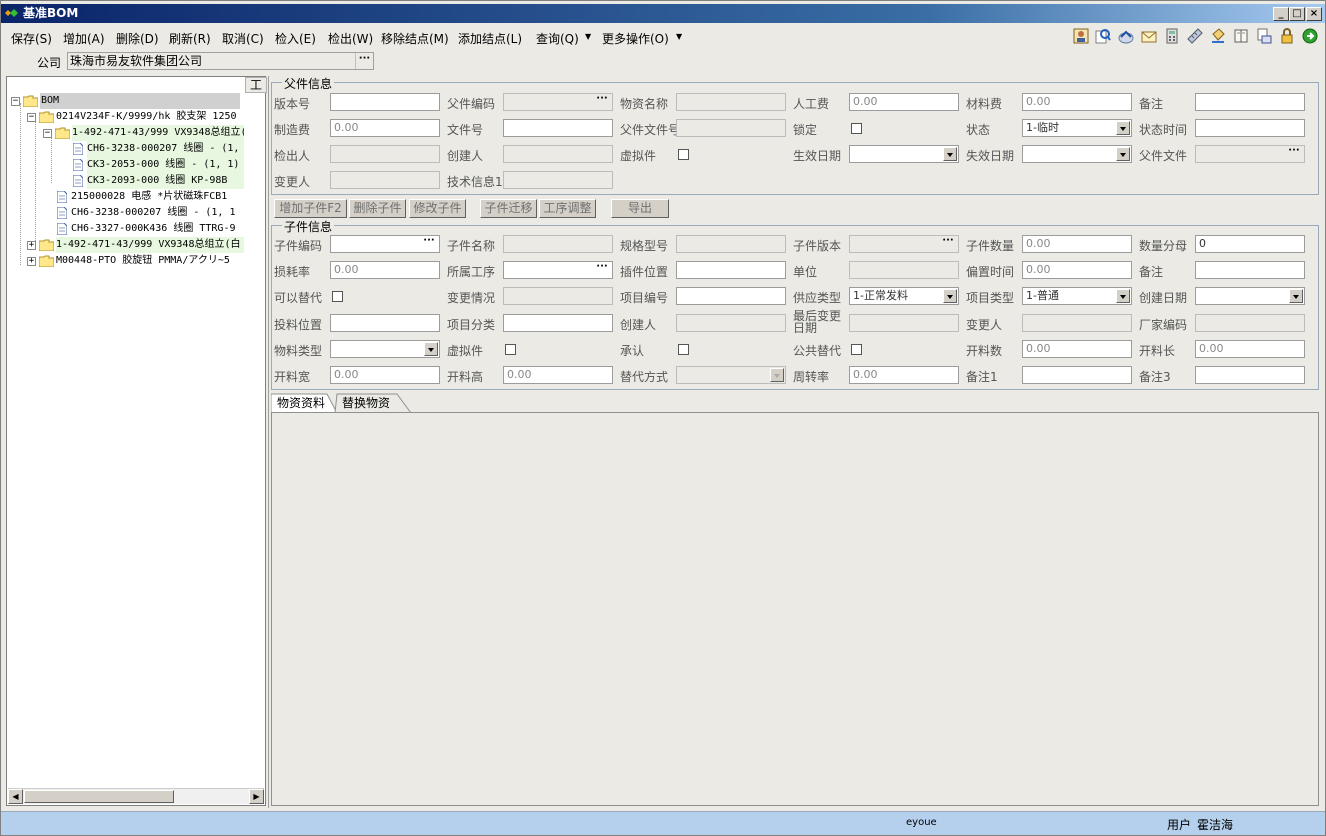 The height and width of the screenshot is (836, 1326). I want to click on child-field: 1-普通, so click(1077, 296).